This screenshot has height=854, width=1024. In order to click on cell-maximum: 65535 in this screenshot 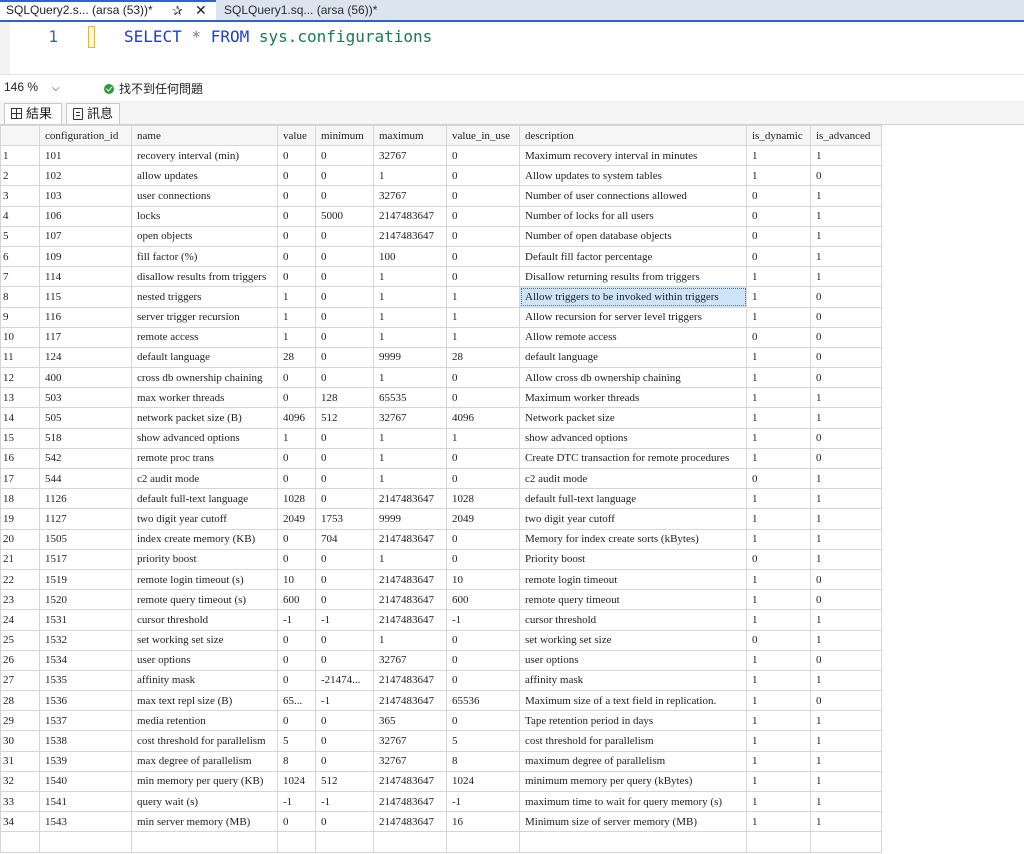, I will do `click(410, 398)`.